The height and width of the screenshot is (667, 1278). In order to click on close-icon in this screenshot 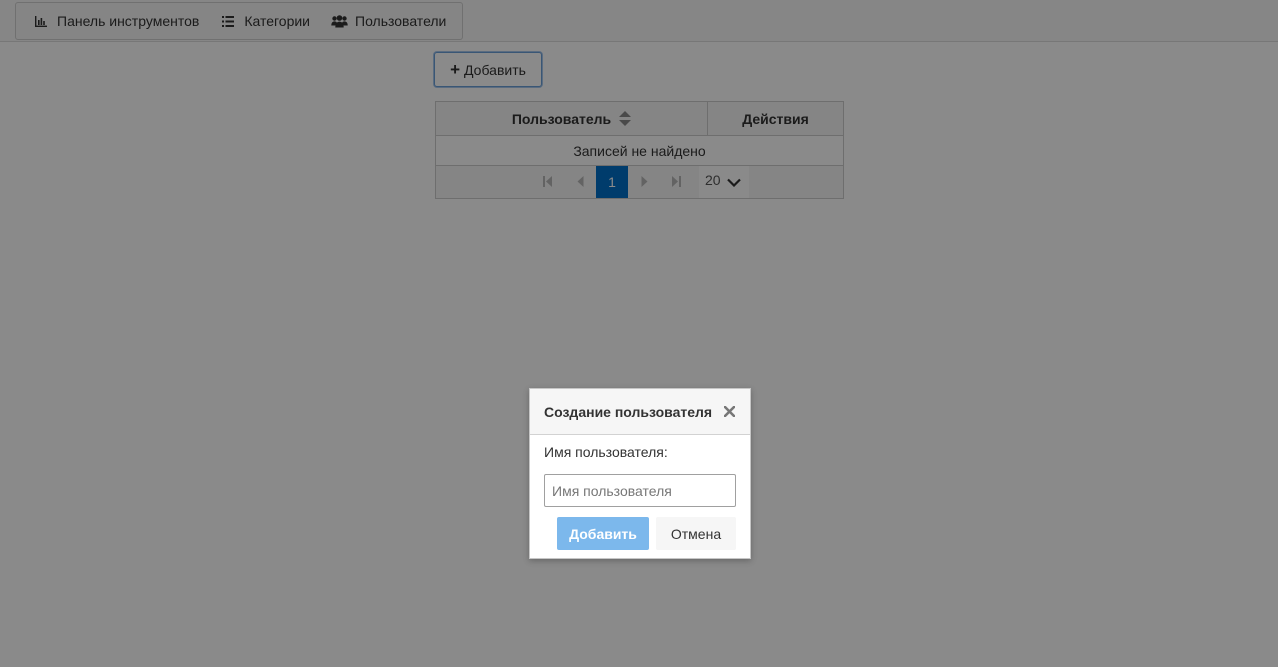, I will do `click(729, 411)`.